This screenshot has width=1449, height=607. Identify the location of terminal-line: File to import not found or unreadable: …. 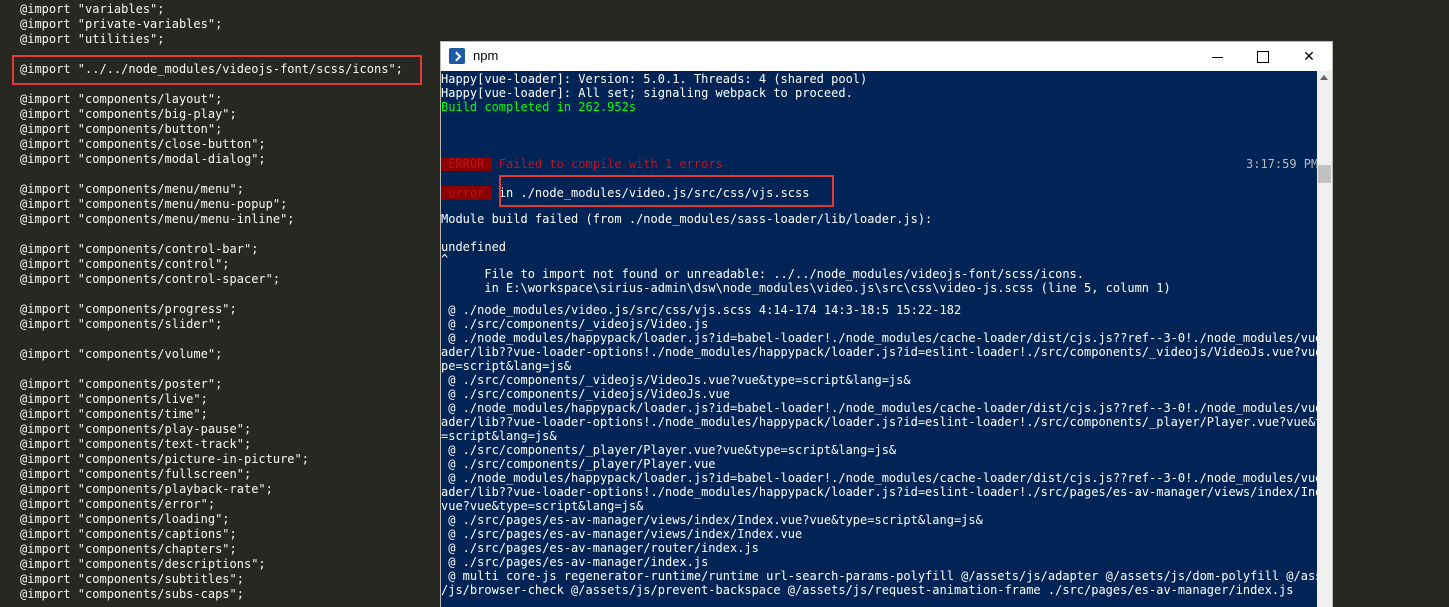
(762, 274).